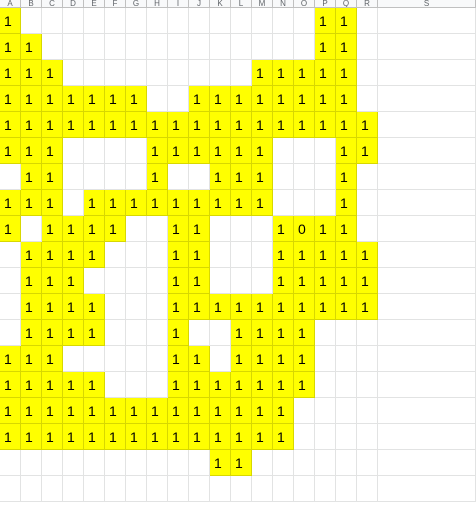 The width and height of the screenshot is (476, 513). What do you see at coordinates (220, 125) in the screenshot?
I see `cell-k5: 1` at bounding box center [220, 125].